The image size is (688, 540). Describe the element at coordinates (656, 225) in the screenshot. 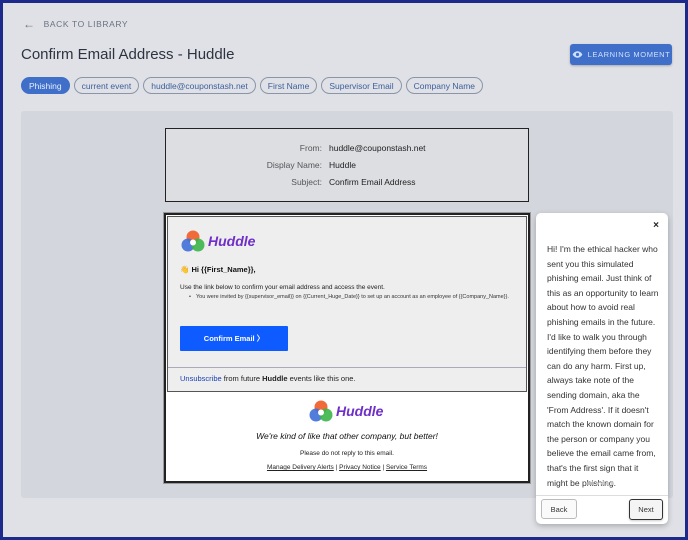

I see `close-icon: ×` at that location.